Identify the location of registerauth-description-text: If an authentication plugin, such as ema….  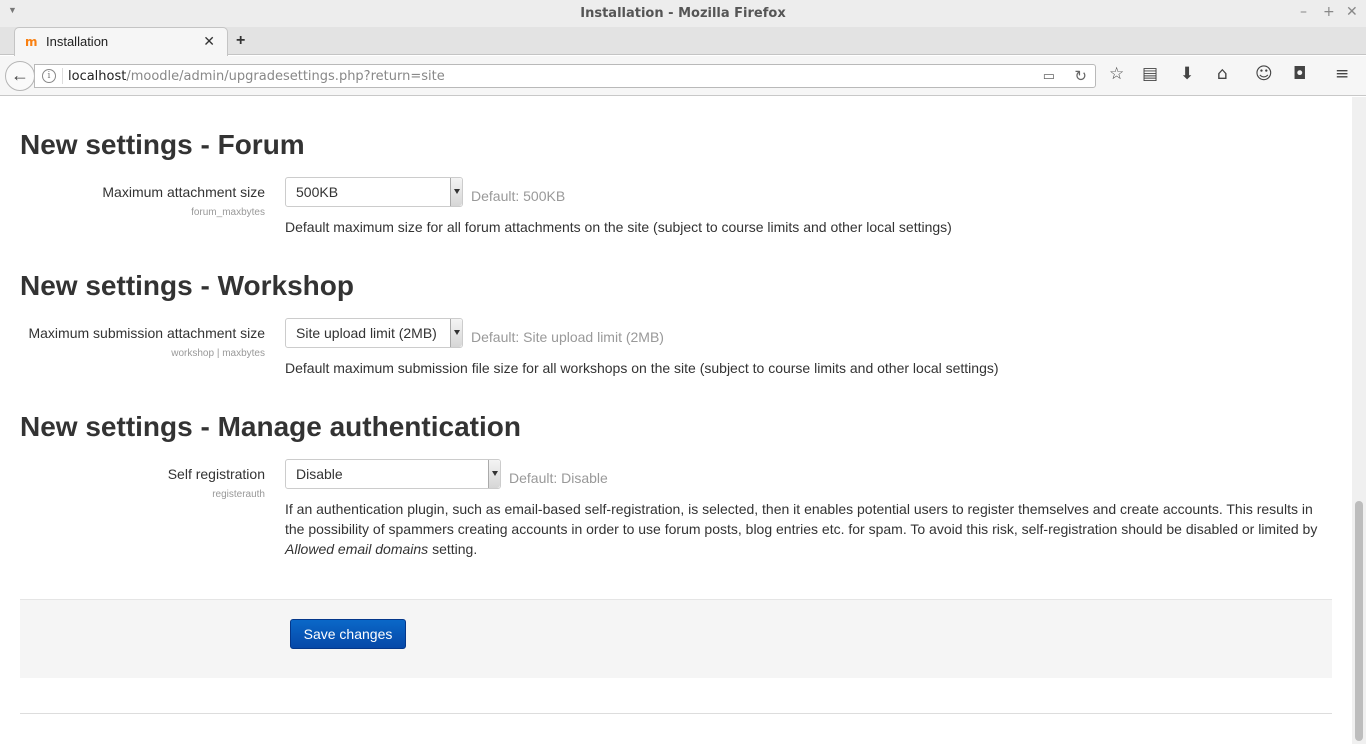
(801, 519).